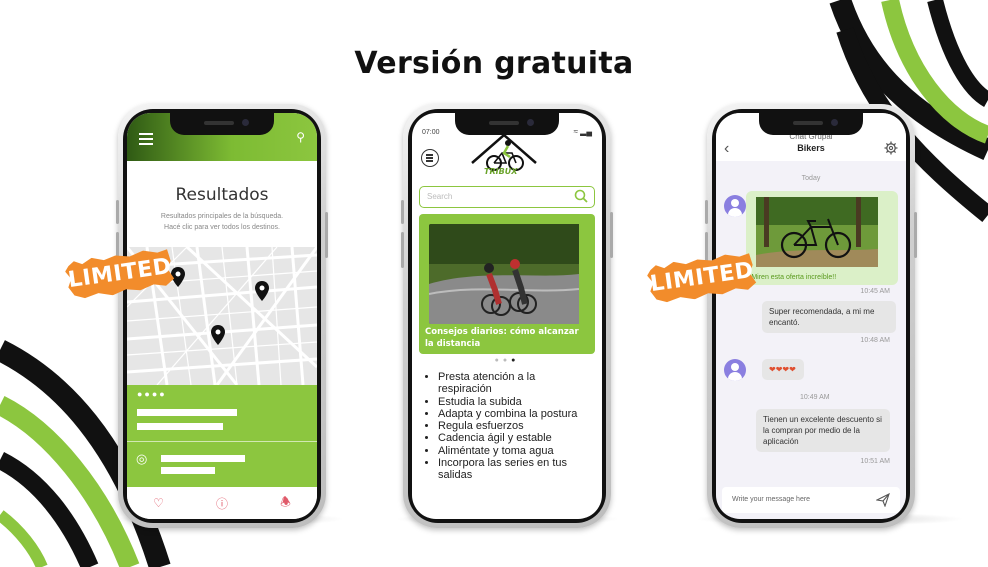  I want to click on search-placeholder: Search, so click(440, 196).